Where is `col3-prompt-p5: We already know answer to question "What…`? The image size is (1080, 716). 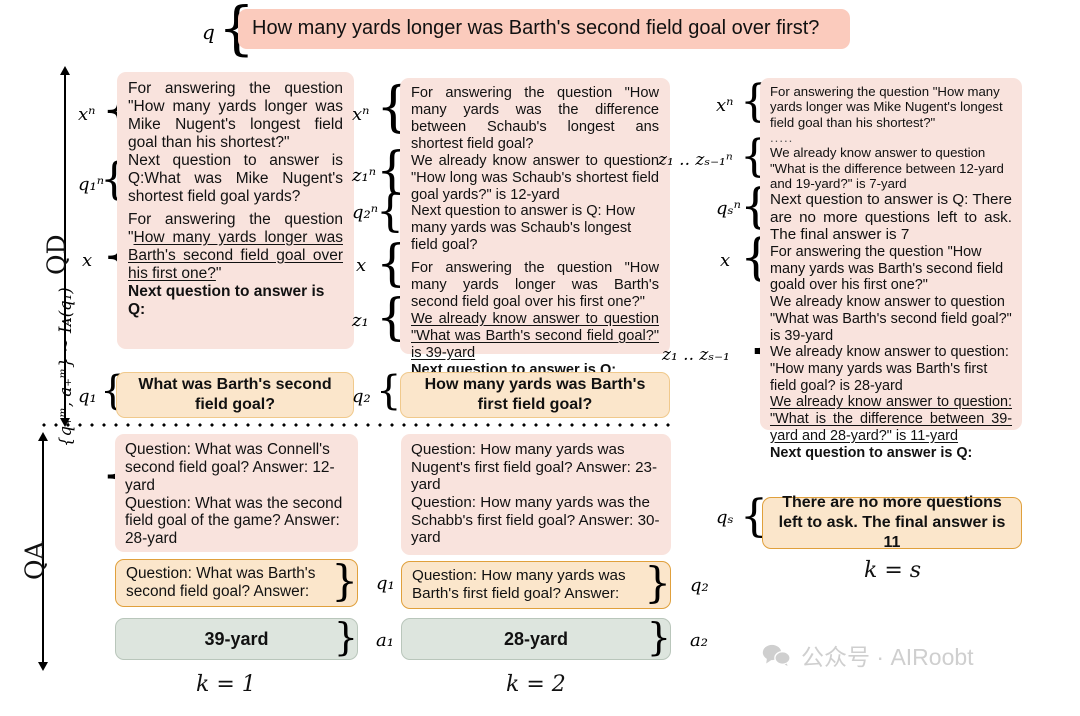
col3-prompt-p5: We already know answer to question "What… is located at coordinates (891, 319).